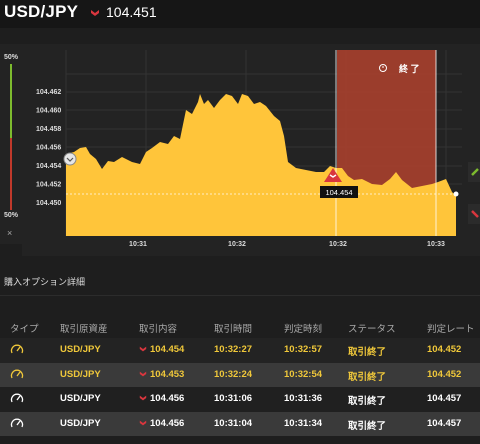 This screenshot has height=444, width=480. What do you see at coordinates (84, 329) in the screenshot?
I see `header-asset: 取引原資産` at bounding box center [84, 329].